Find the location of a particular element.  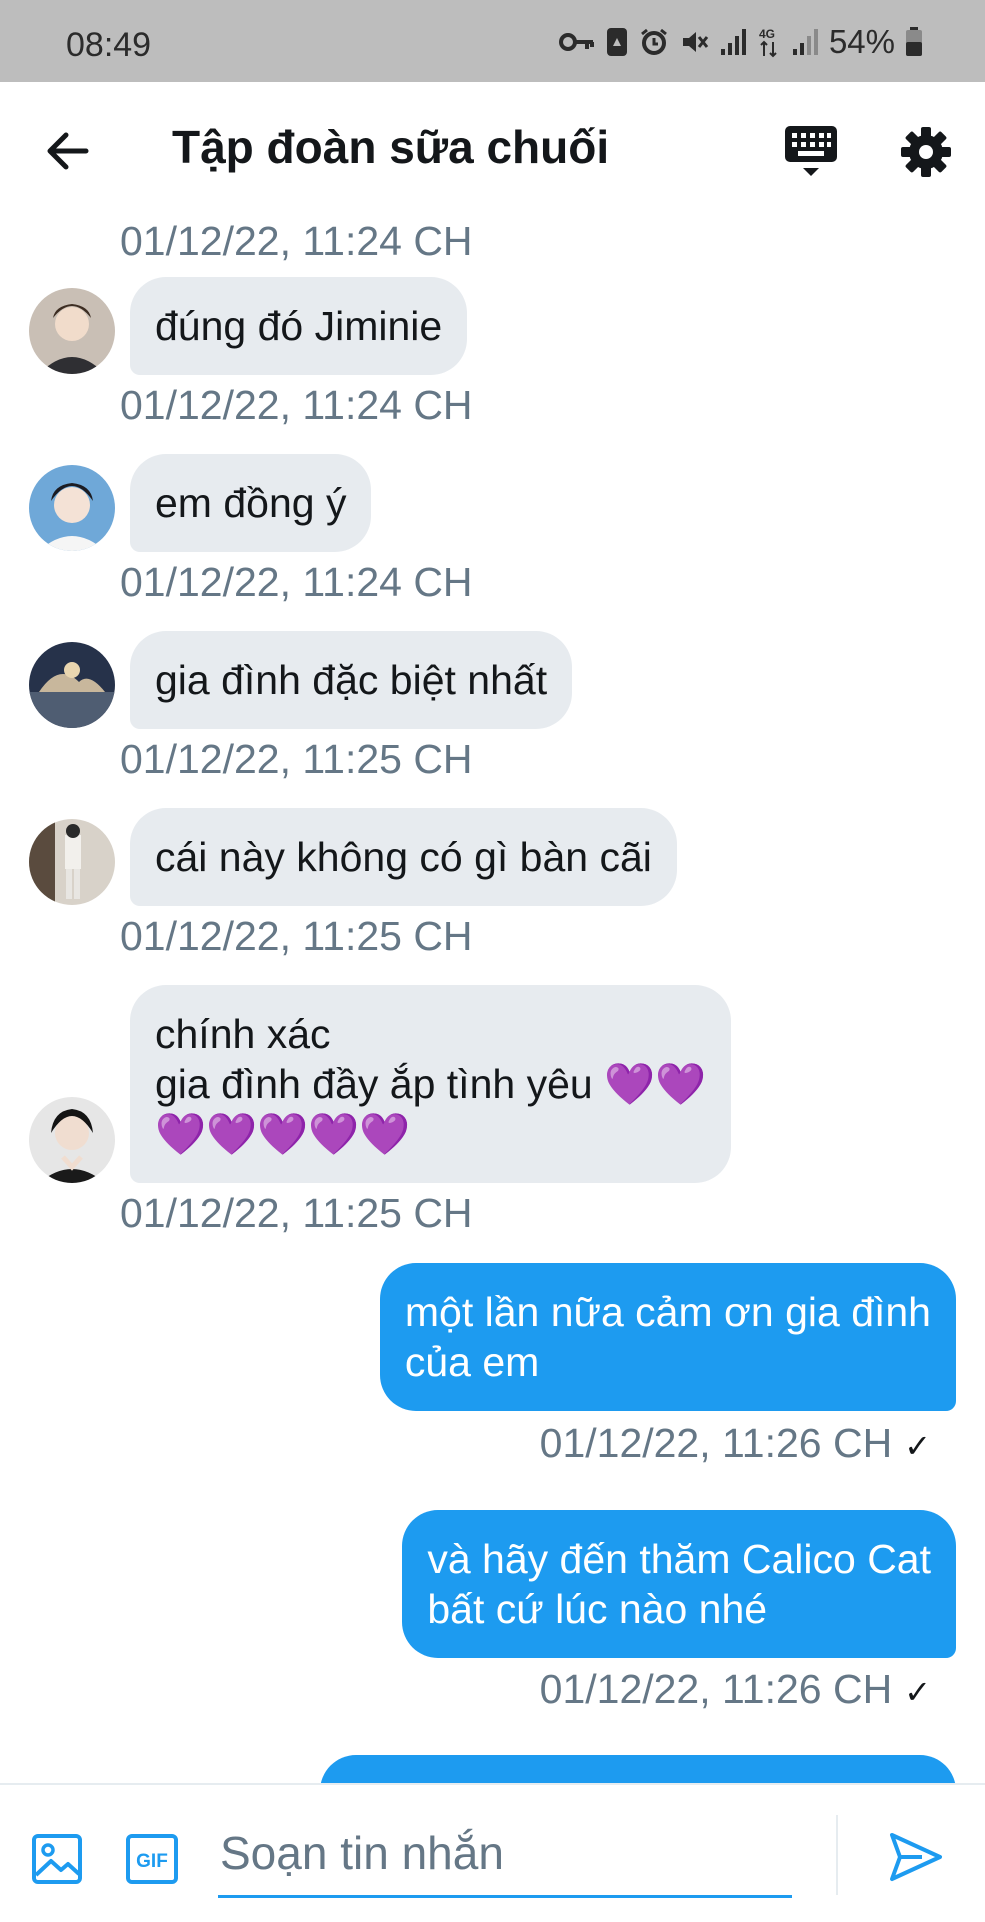

data-icon: 4G is located at coordinates (768, 42).